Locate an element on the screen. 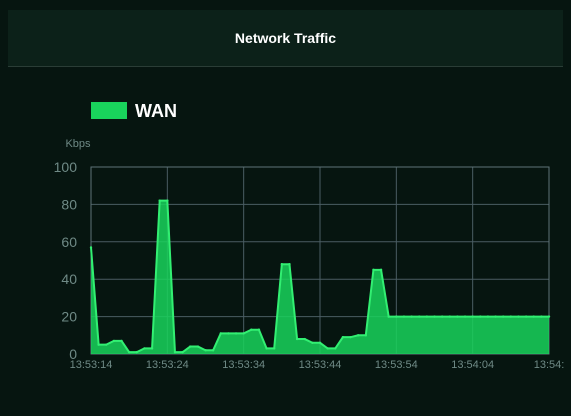 The width and height of the screenshot is (571, 416). y-axis-label: Kbps is located at coordinates (78, 144).